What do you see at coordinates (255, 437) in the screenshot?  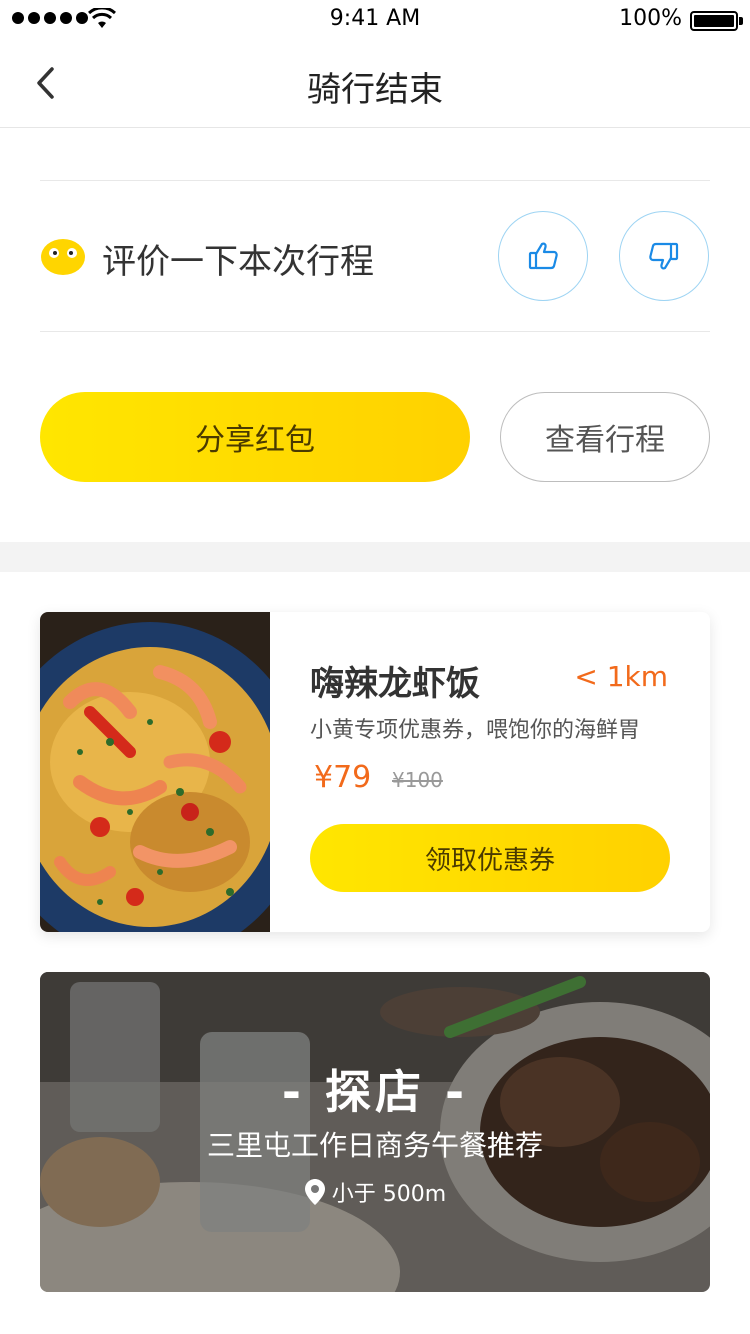 I see `share-red-packet-button: 分享红包` at bounding box center [255, 437].